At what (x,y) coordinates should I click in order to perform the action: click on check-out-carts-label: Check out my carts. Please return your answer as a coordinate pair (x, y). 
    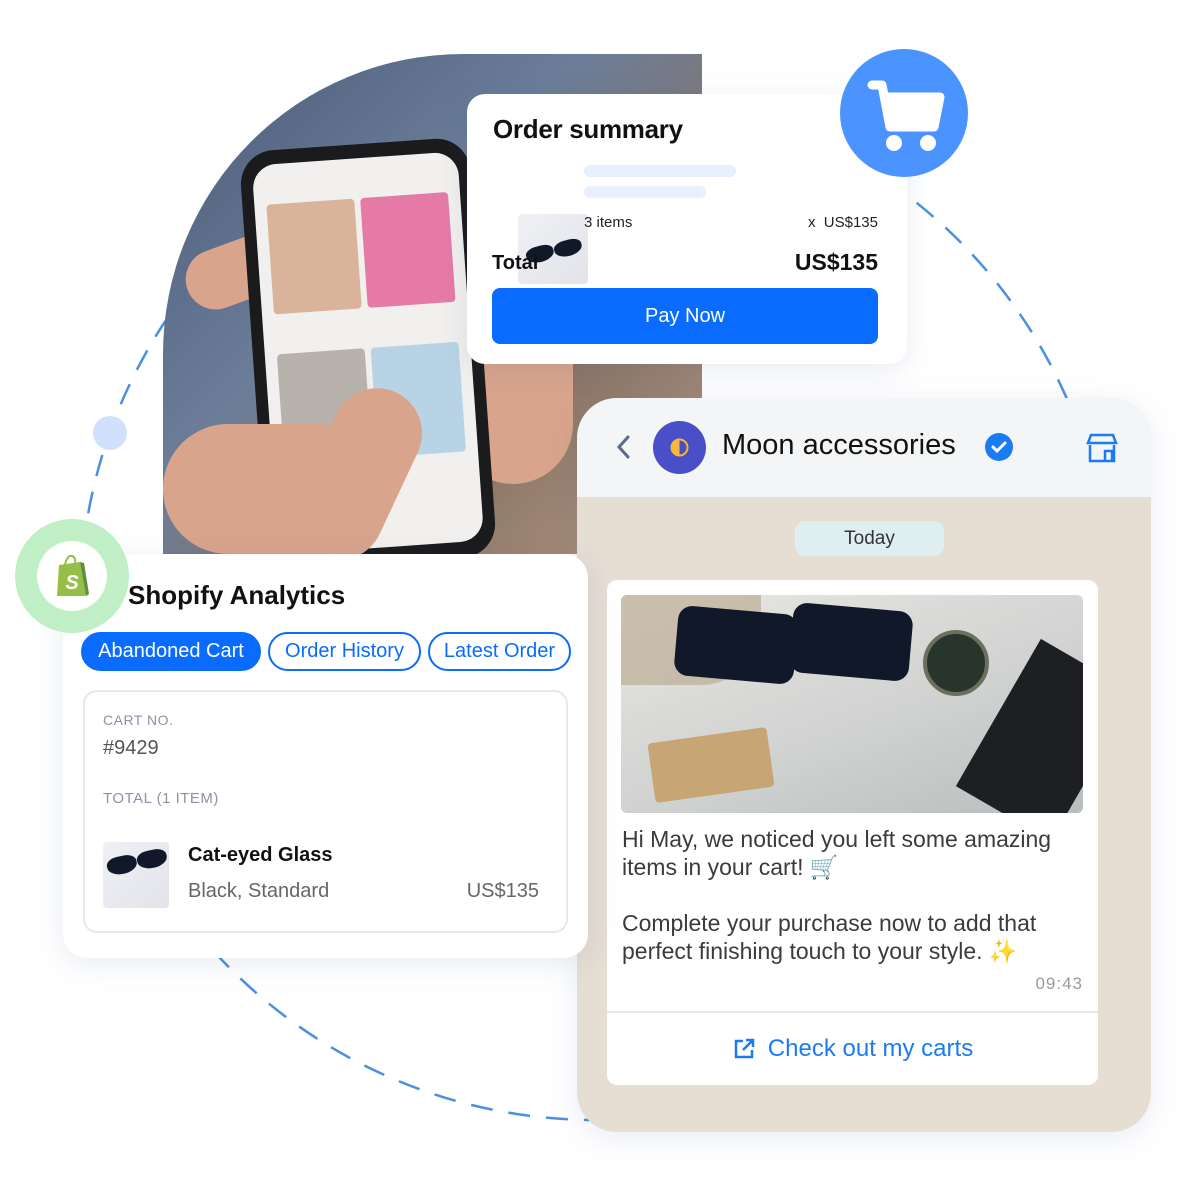
    Looking at the image, I should click on (870, 1048).